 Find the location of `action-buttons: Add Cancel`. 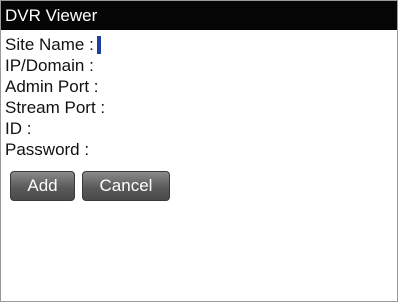

action-buttons: Add Cancel is located at coordinates (90, 186).